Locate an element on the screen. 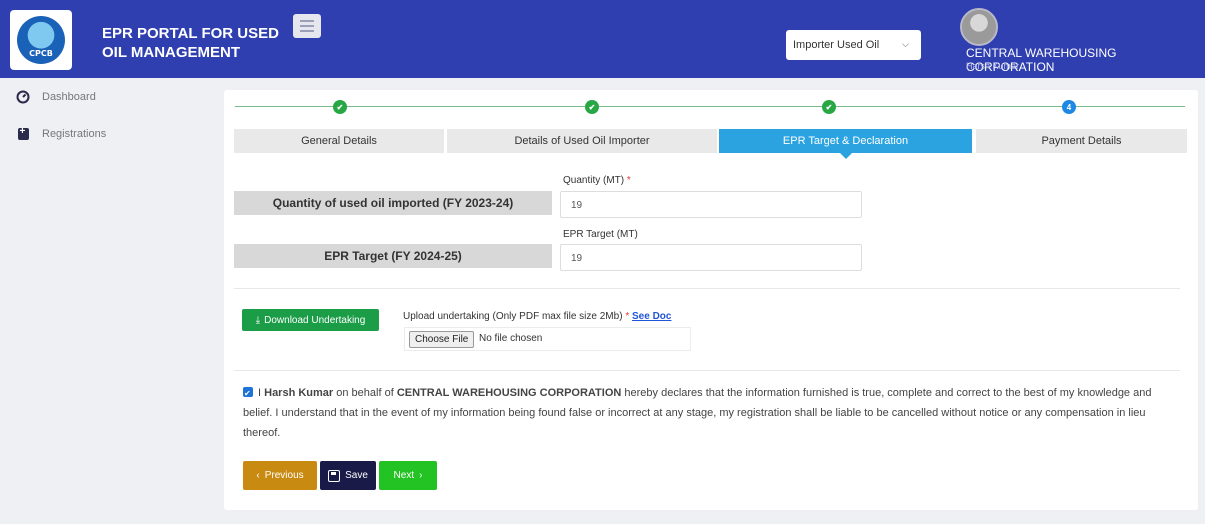  epr-target-input: 19 is located at coordinates (711, 257).